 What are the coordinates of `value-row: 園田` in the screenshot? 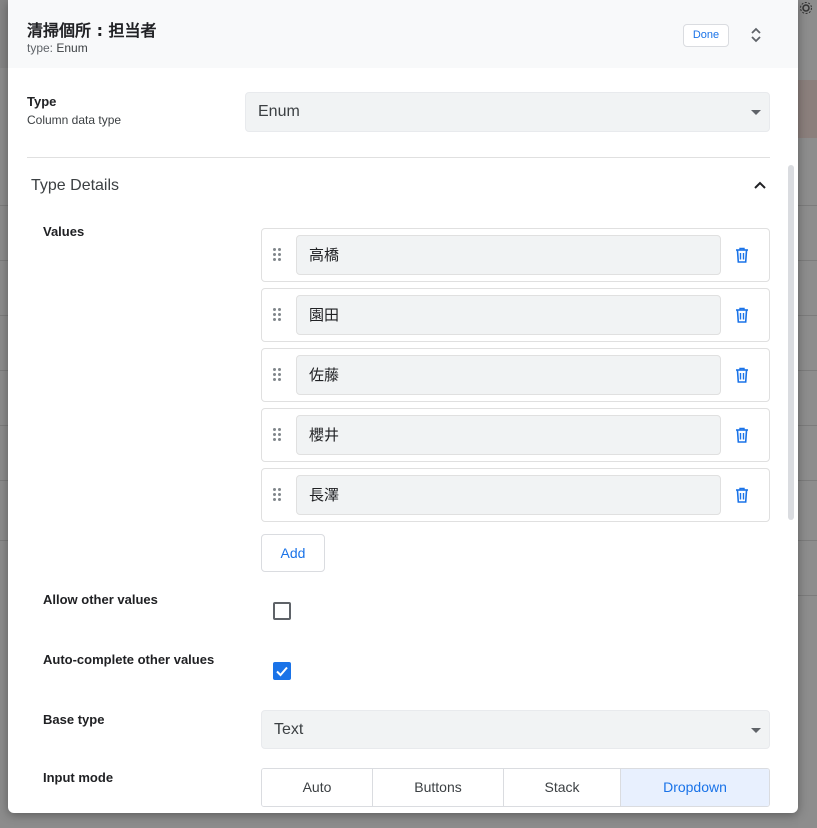 It's located at (515, 315).